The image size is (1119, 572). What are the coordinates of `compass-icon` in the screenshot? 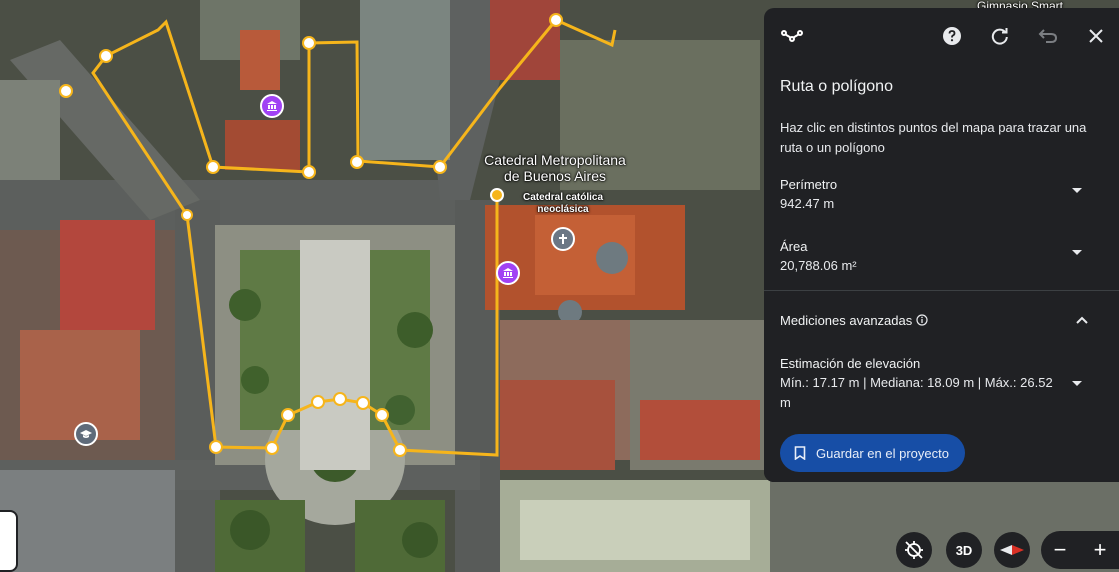 It's located at (1012, 550).